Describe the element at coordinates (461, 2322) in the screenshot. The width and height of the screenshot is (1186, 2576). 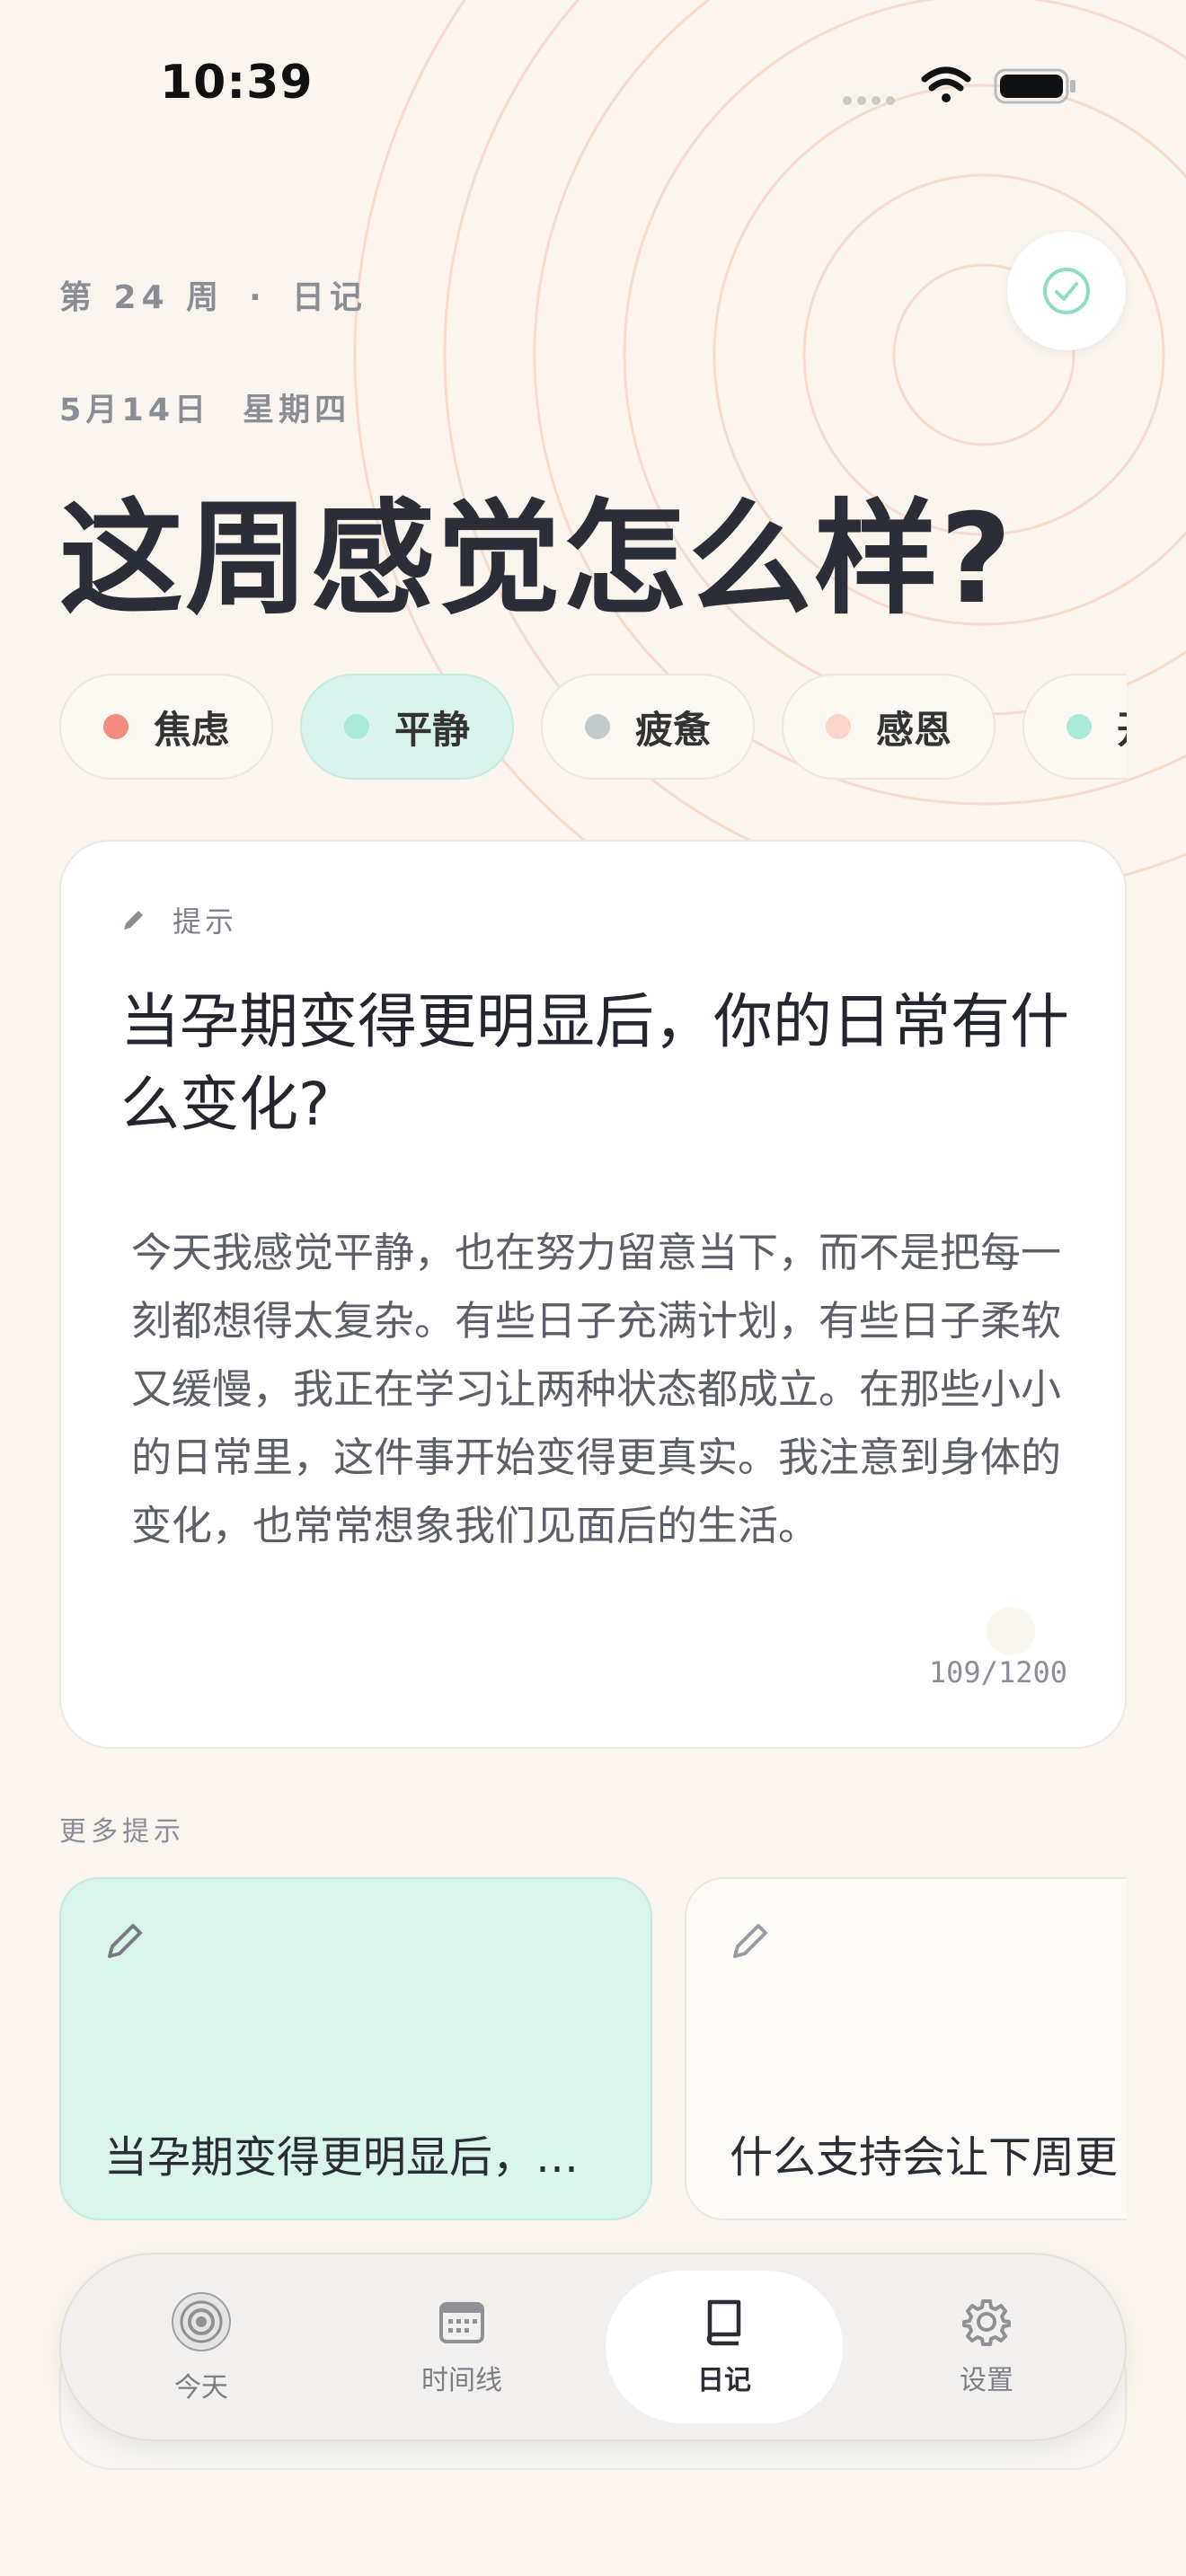
I see `calendar-icon` at that location.